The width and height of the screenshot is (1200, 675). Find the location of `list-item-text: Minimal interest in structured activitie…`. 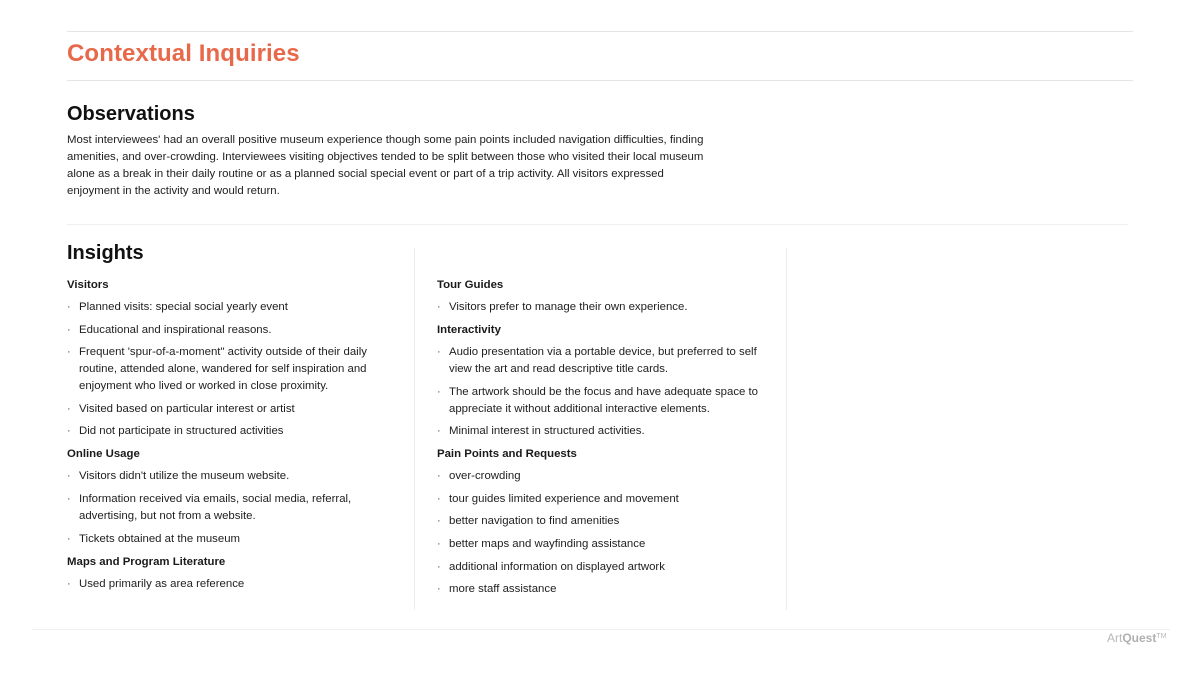

list-item-text: Minimal interest in structured activitie… is located at coordinates (547, 431).